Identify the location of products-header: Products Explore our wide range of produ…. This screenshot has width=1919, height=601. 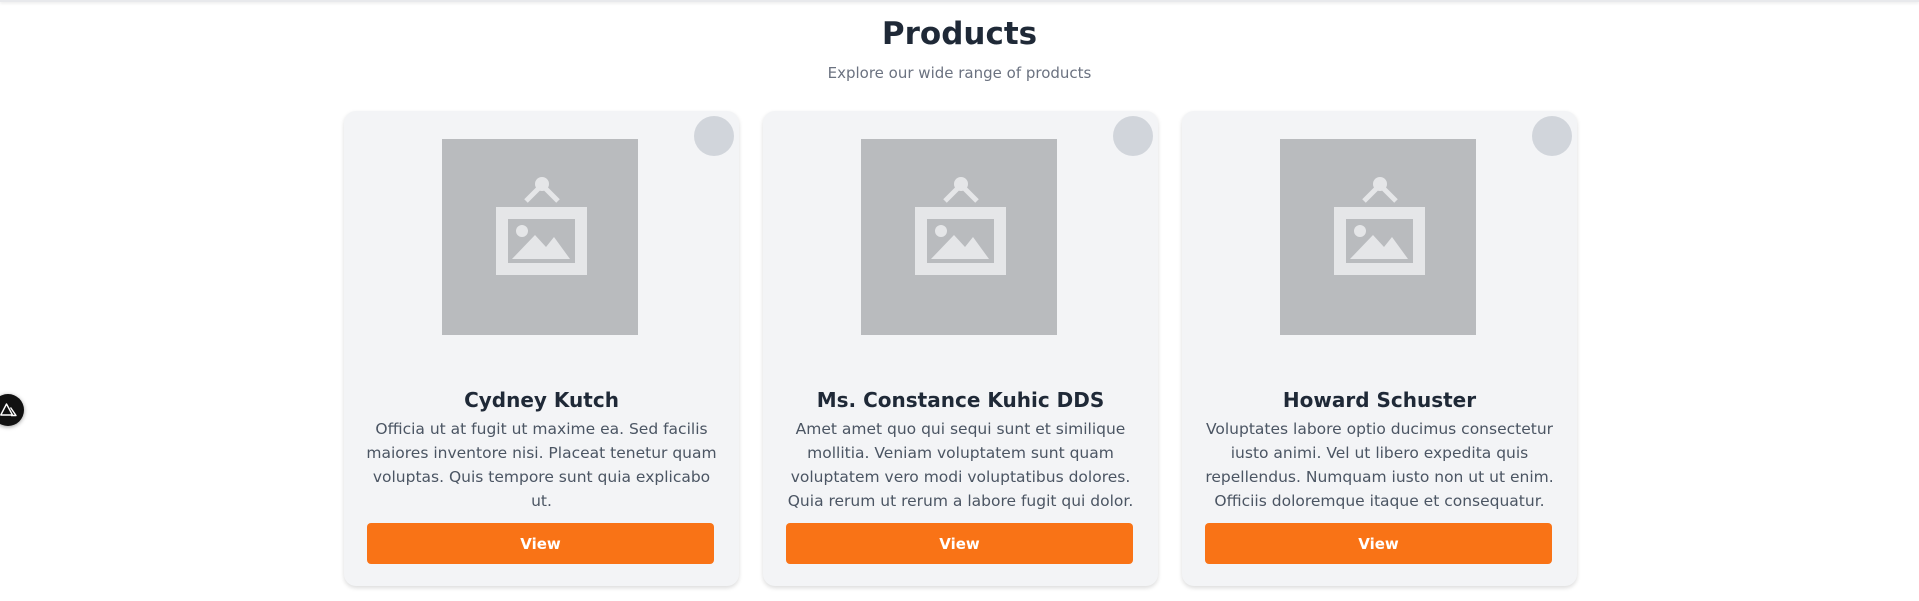
(959, 48).